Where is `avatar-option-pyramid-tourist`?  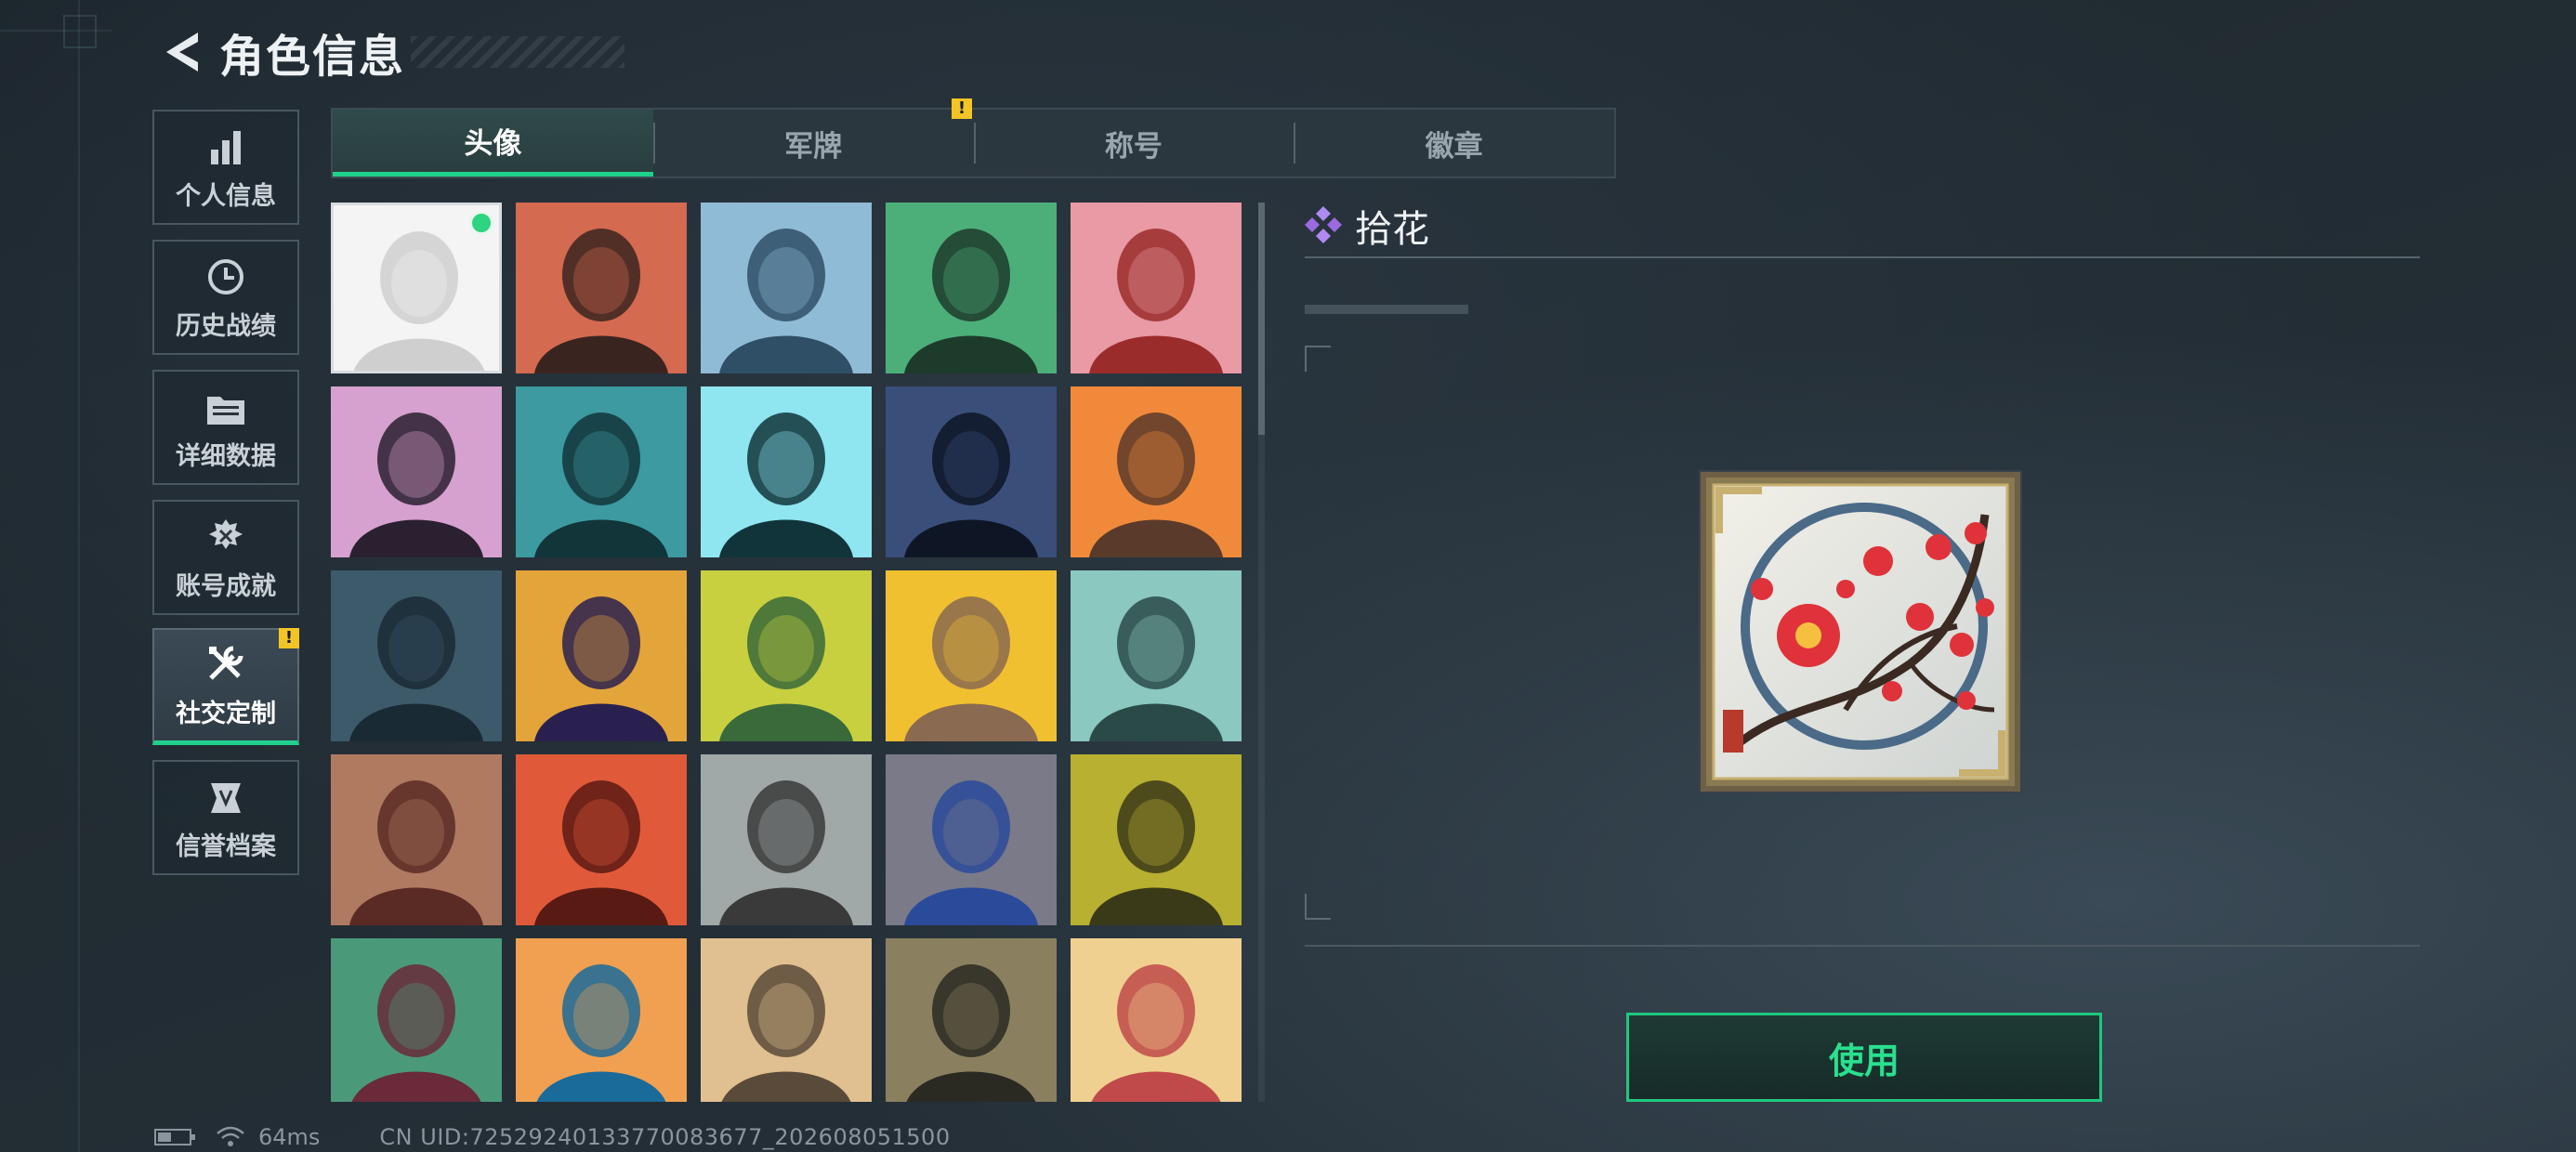
avatar-option-pyramid-tourist is located at coordinates (786, 1020).